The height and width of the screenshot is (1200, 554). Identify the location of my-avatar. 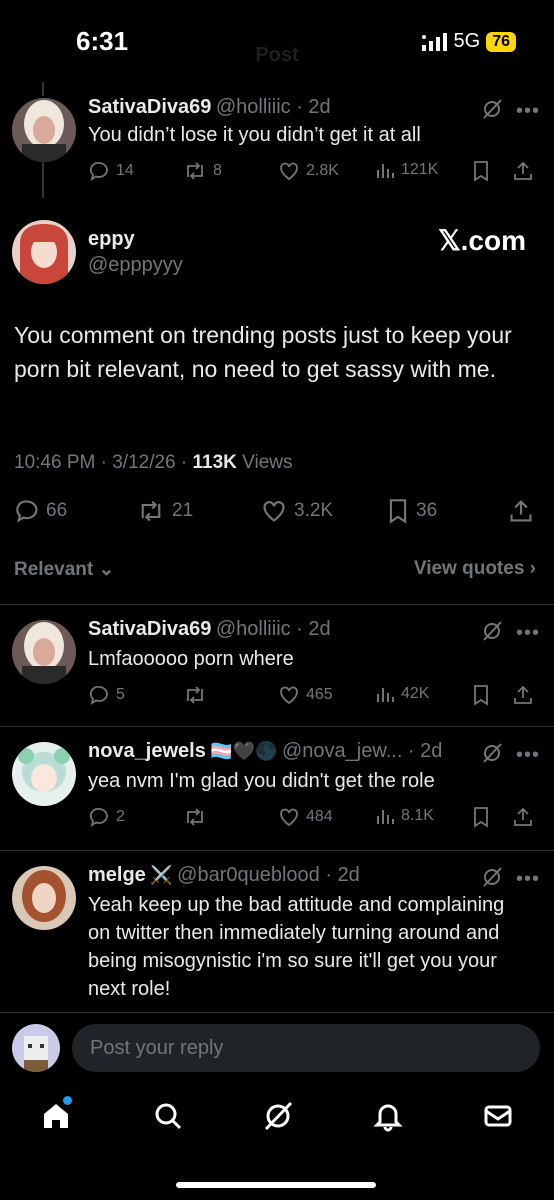
(36, 1048).